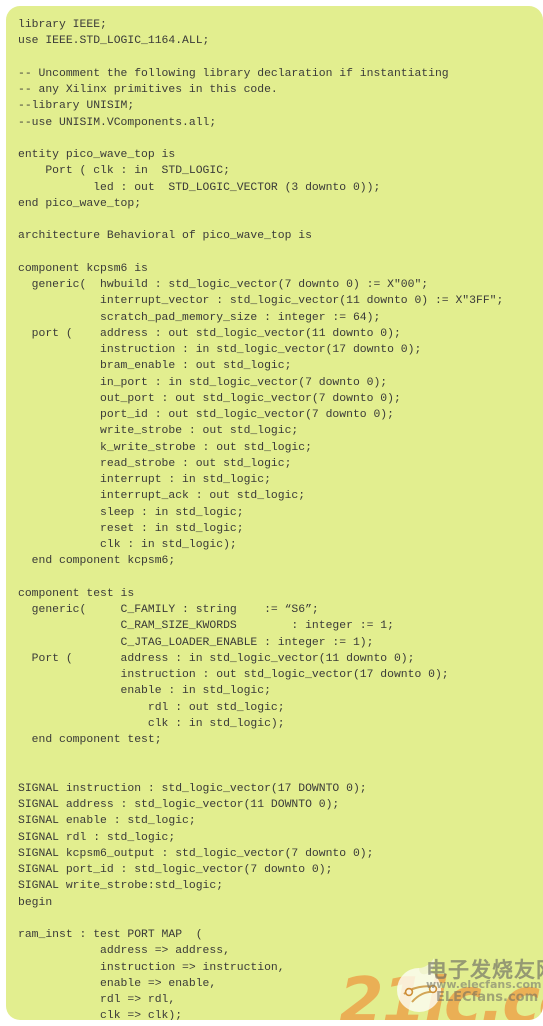  Describe the element at coordinates (97, 1000) in the screenshot. I see `code-line: rdl => rdl,` at that location.